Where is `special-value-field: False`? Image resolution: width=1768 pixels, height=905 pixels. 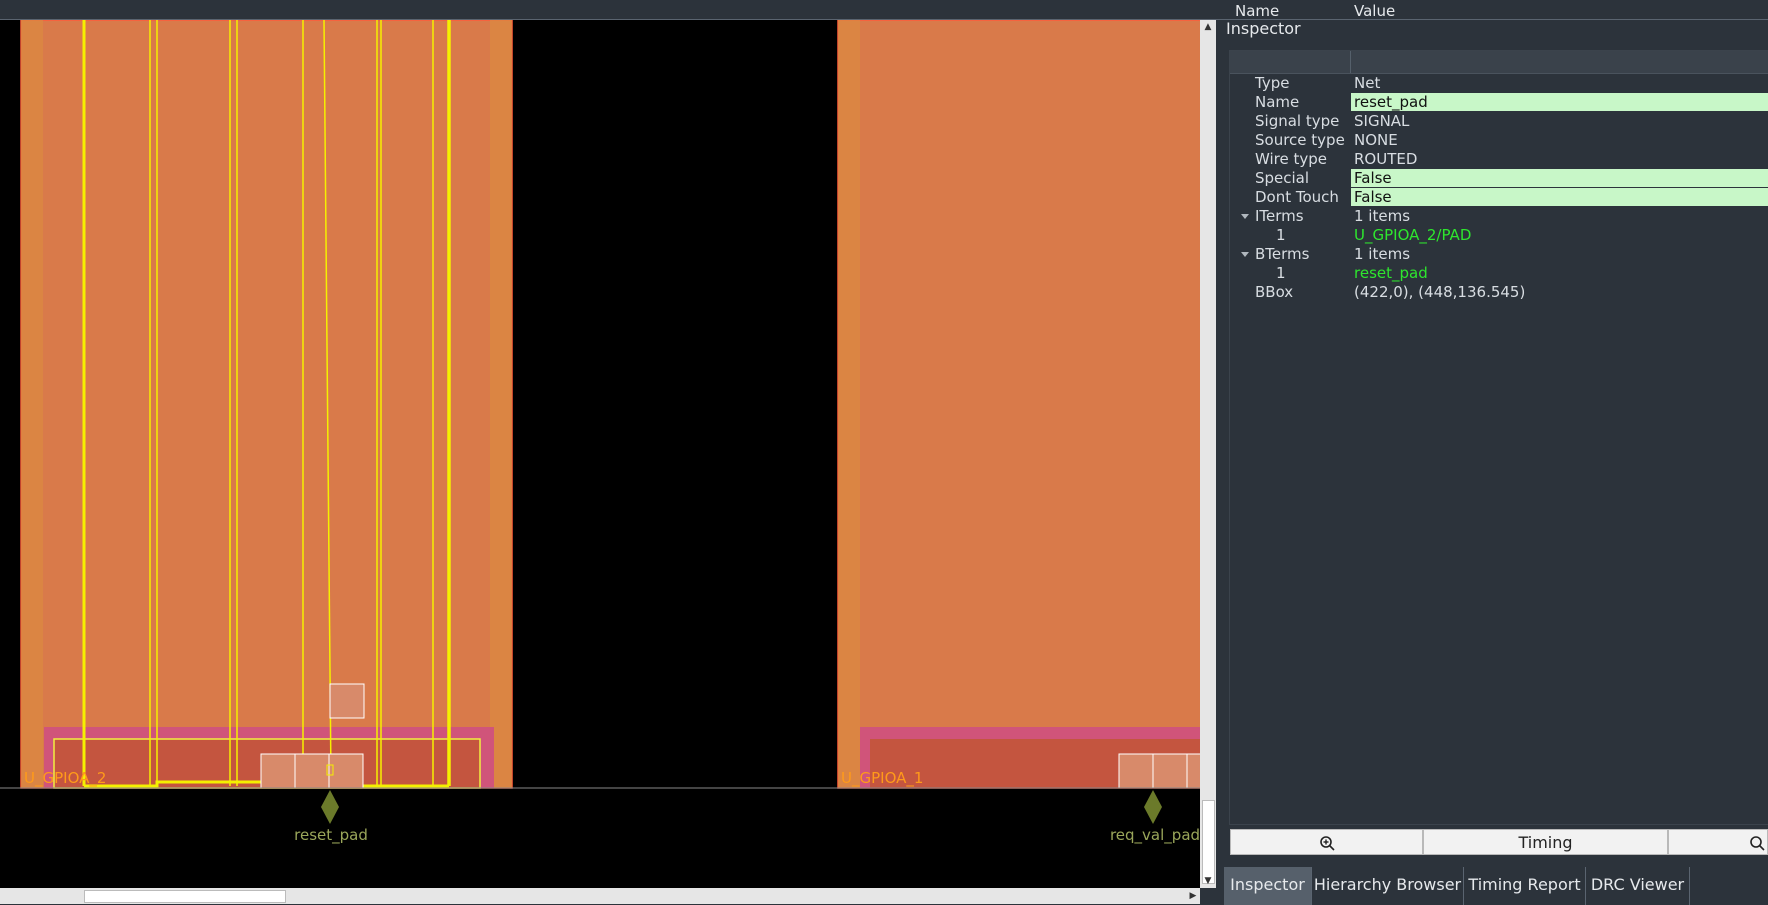 special-value-field: False is located at coordinates (1559, 178).